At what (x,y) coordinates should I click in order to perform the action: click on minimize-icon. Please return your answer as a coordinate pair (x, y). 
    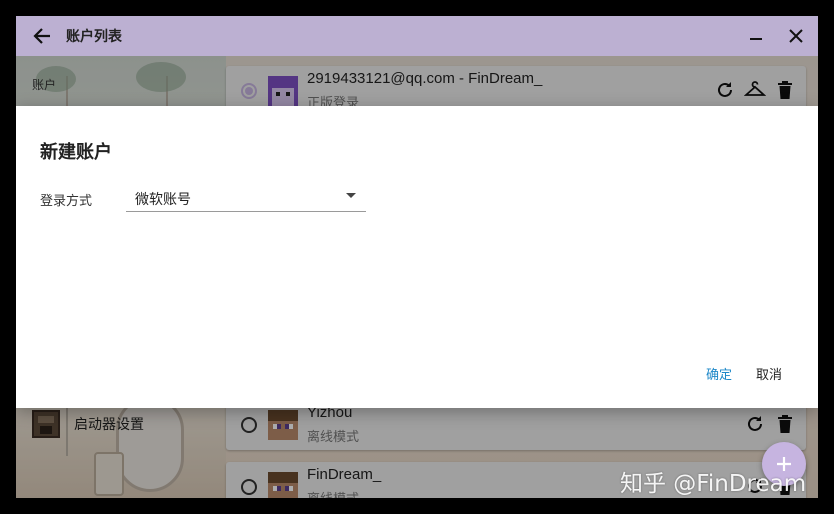
    Looking at the image, I should click on (756, 36).